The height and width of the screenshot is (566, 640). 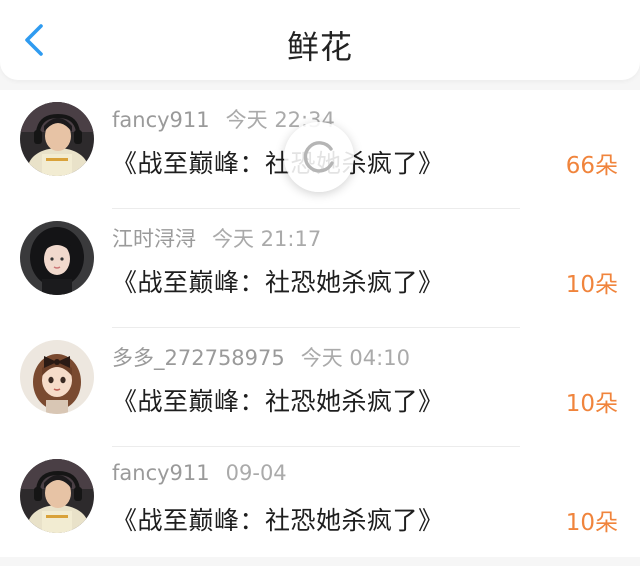 What do you see at coordinates (591, 166) in the screenshot?
I see `flower-count: 66朵` at bounding box center [591, 166].